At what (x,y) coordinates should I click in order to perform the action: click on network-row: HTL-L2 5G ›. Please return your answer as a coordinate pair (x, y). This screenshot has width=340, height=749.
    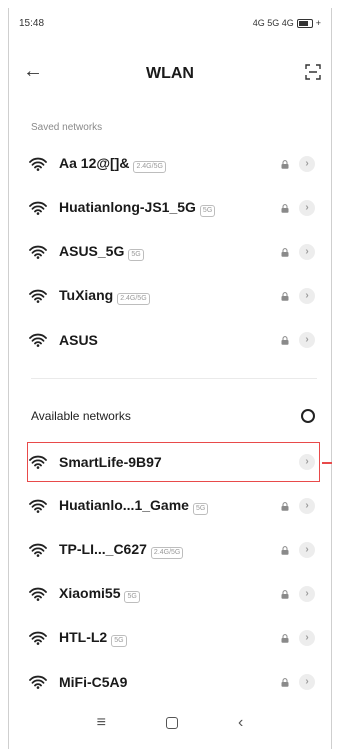
    Looking at the image, I should click on (170, 638).